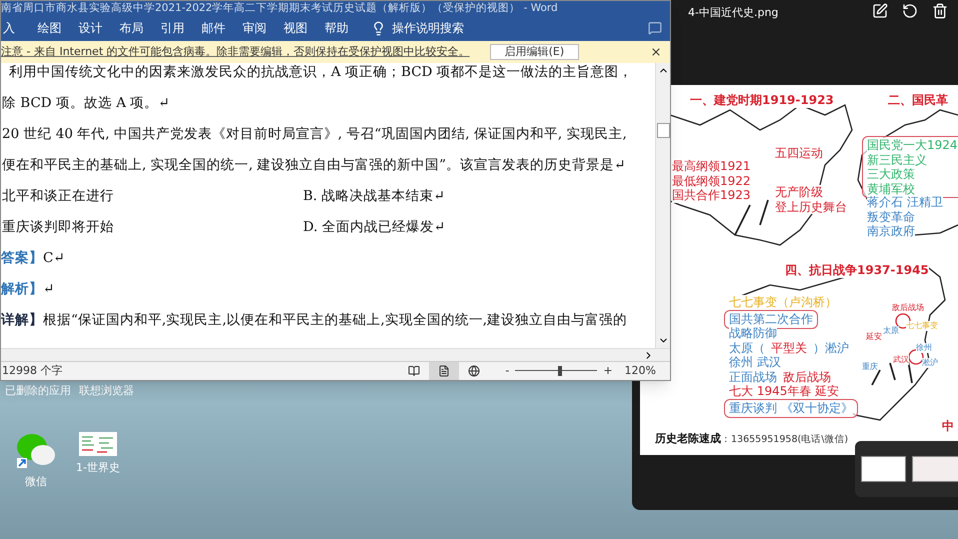 The width and height of the screenshot is (958, 539). What do you see at coordinates (891, 231) in the screenshot?
I see `map-label: 南京政府` at bounding box center [891, 231].